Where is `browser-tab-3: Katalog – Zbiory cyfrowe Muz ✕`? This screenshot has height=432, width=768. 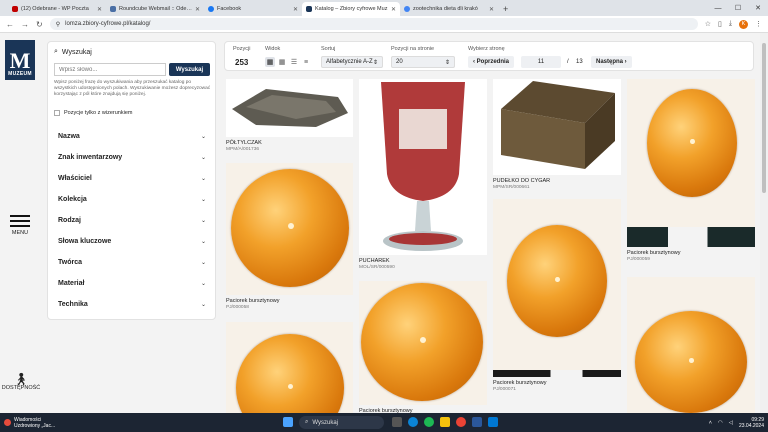
browser-tab-3: Katalog – Zbiory cyfrowe Muz ✕ is located at coordinates (351, 9).